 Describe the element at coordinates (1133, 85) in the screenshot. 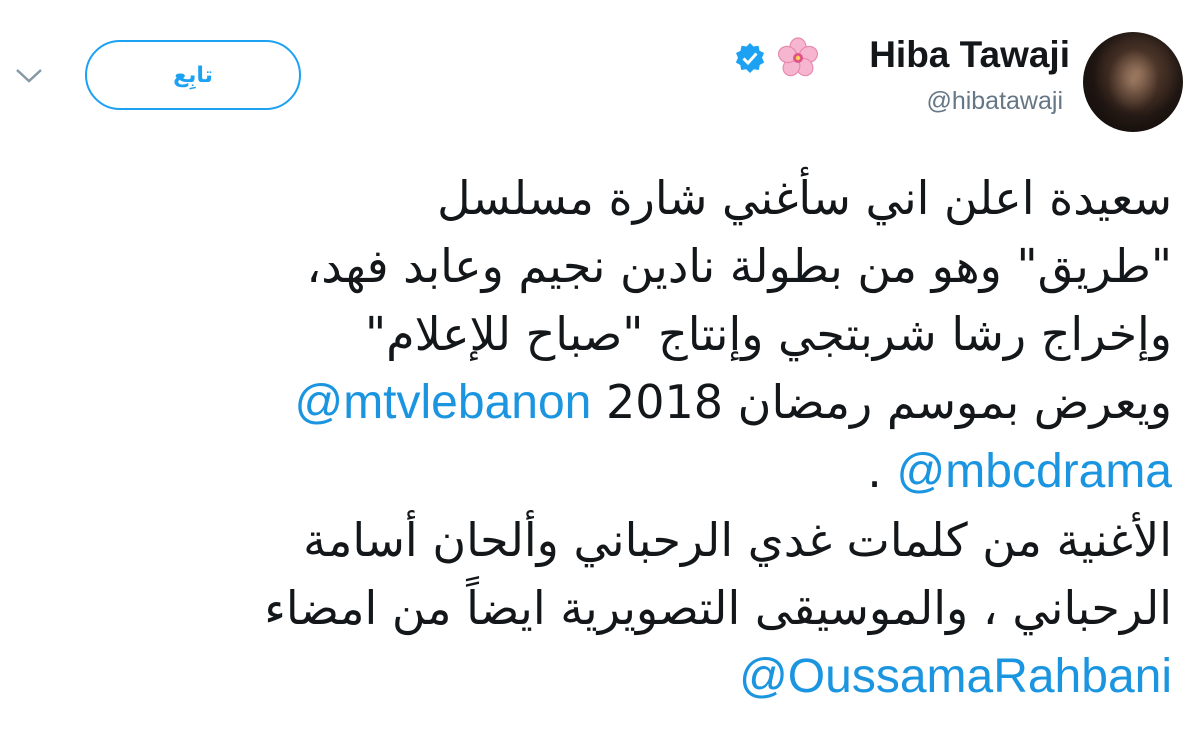

I see `avatar-photo` at that location.